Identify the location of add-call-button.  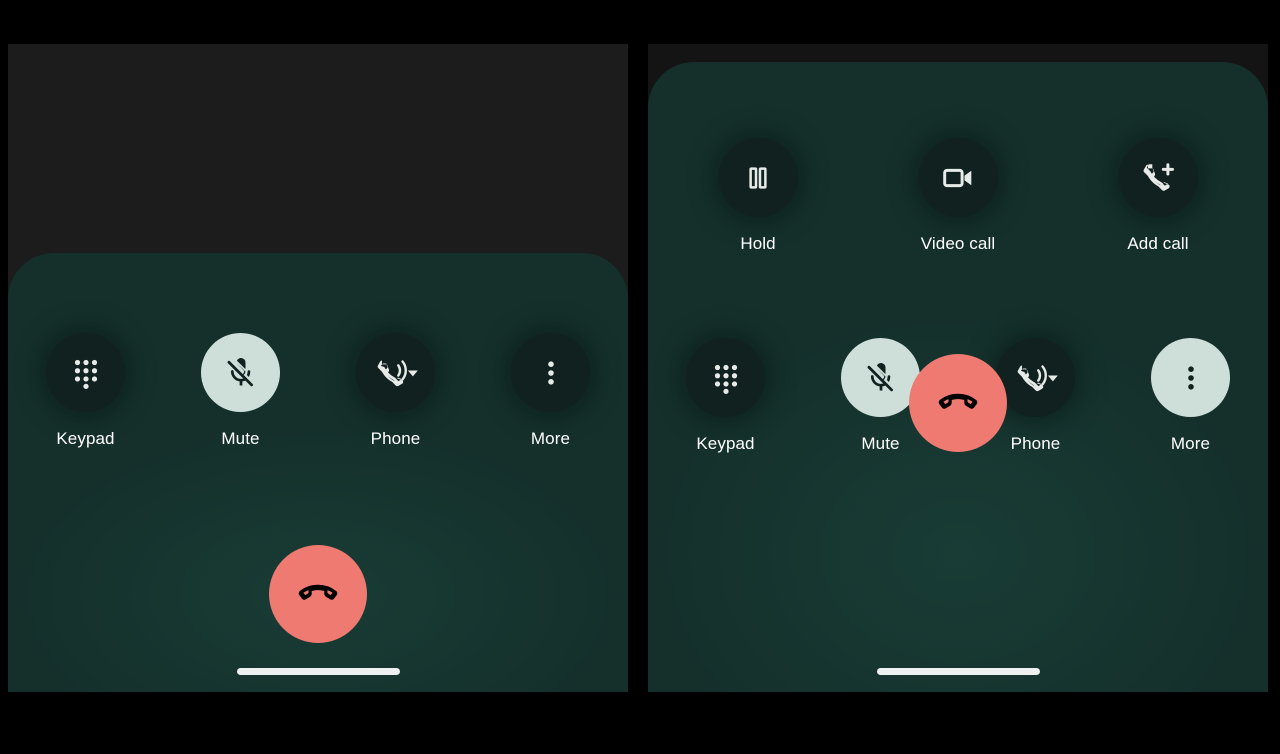
(1158, 177).